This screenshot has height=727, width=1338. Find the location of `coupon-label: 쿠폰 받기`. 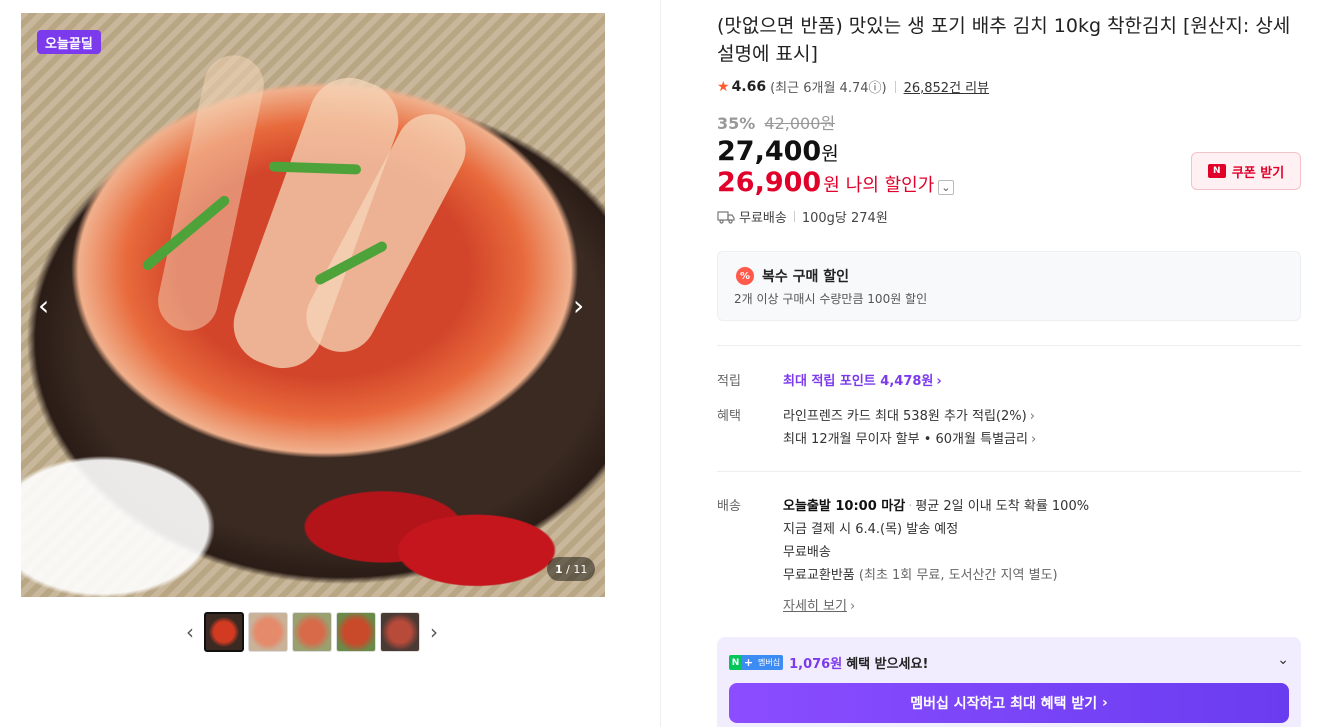

coupon-label: 쿠폰 받기 is located at coordinates (1258, 173).